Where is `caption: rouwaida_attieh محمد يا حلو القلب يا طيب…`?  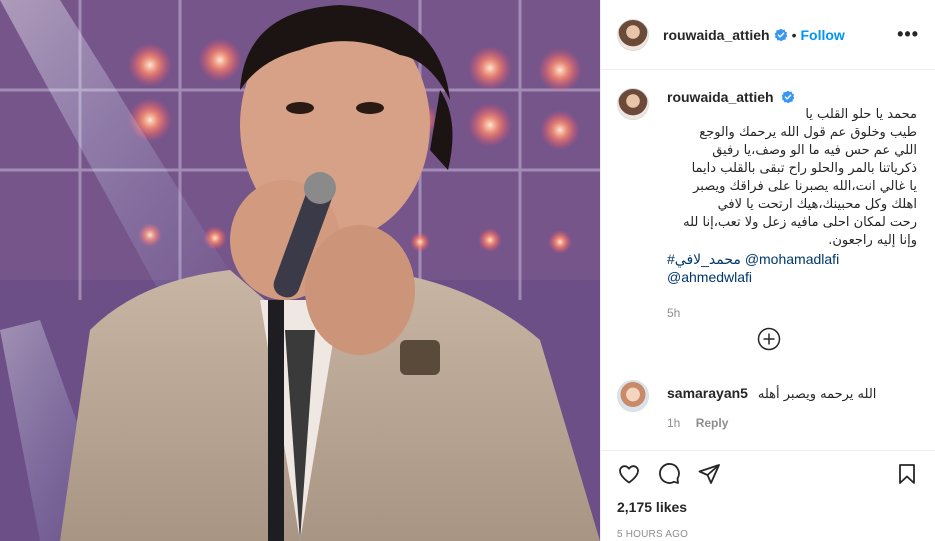 caption: rouwaida_attieh محمد يا حلو القلب يا طيب… is located at coordinates (768, 205).